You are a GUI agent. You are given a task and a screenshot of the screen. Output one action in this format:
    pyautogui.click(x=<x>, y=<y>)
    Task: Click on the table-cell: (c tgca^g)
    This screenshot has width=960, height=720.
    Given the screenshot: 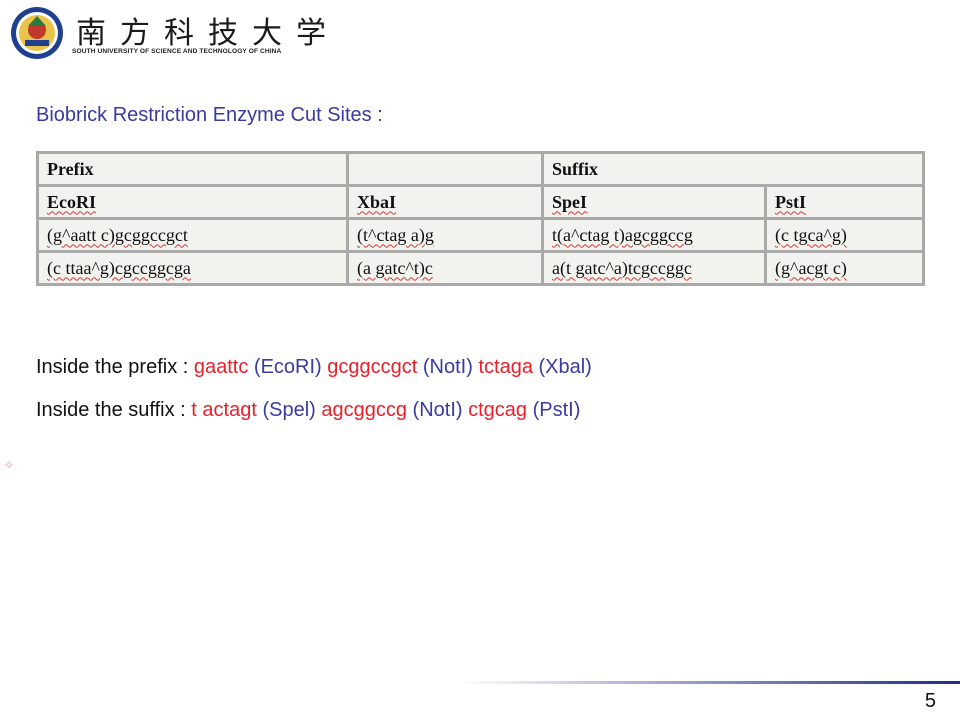 What is the action you would take?
    pyautogui.click(x=844, y=235)
    